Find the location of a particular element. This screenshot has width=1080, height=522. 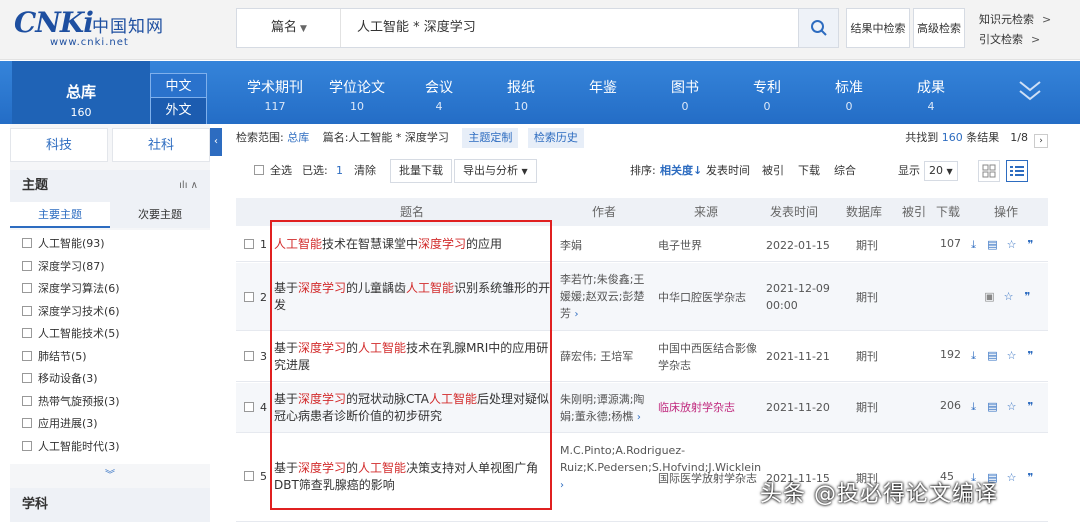

nav-item-journals: 学术期刊 117 is located at coordinates (275, 95).